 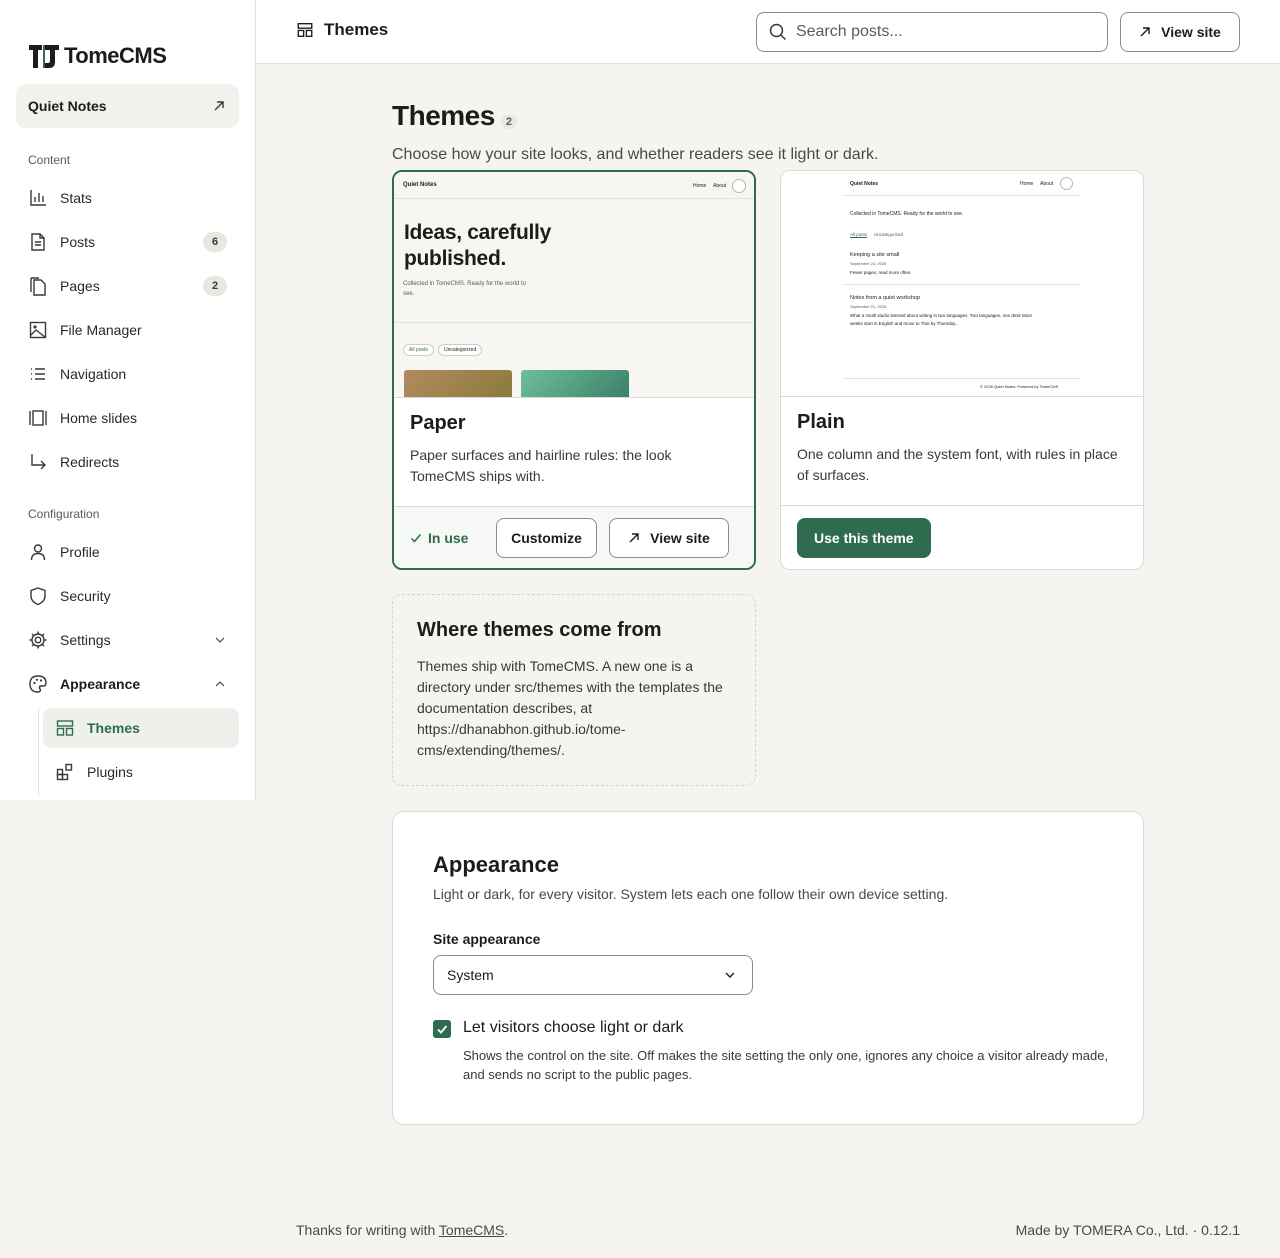 I want to click on sidebar-item-label: Stats, so click(x=76, y=198).